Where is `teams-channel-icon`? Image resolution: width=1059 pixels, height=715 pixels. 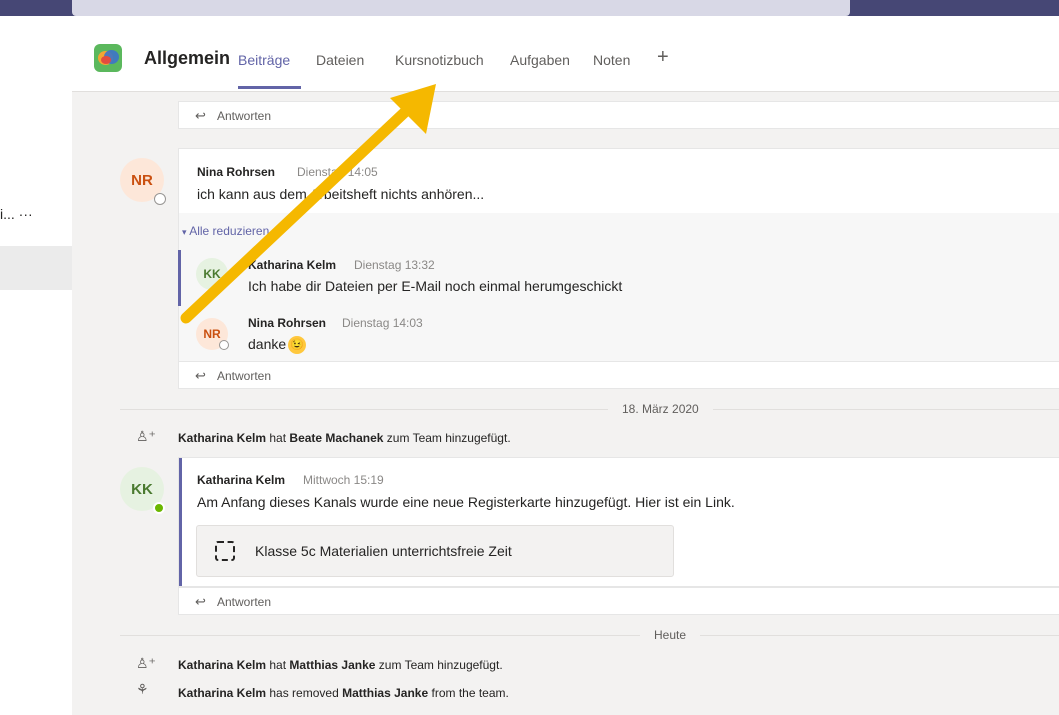
teams-channel-icon is located at coordinates (108, 58).